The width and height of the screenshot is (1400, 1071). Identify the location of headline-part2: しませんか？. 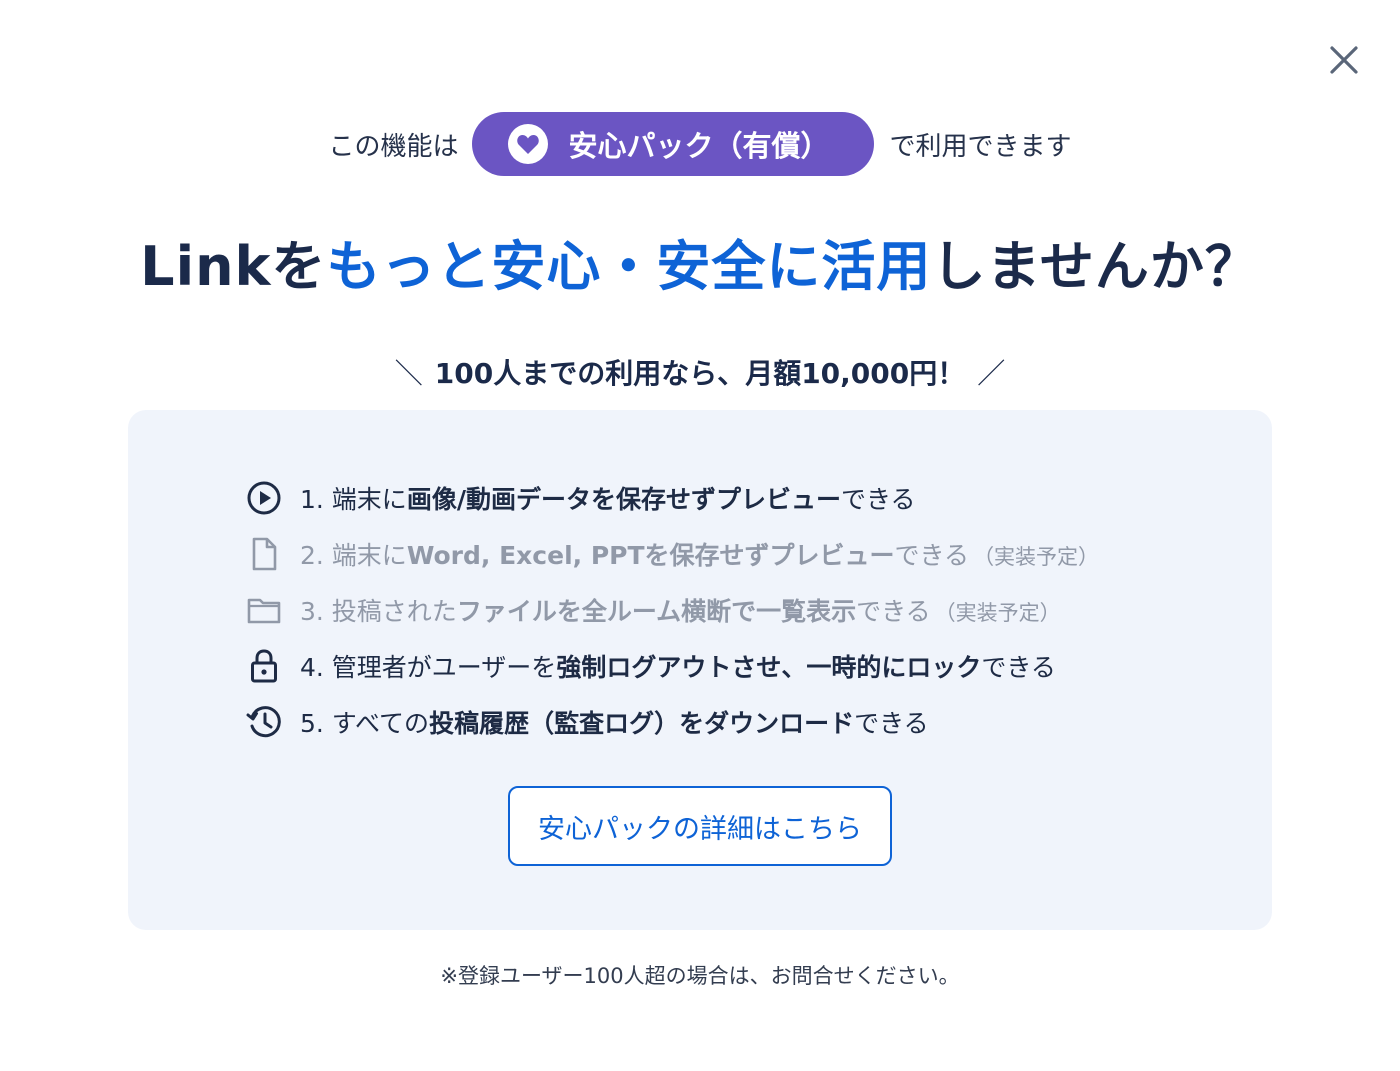
(1095, 266).